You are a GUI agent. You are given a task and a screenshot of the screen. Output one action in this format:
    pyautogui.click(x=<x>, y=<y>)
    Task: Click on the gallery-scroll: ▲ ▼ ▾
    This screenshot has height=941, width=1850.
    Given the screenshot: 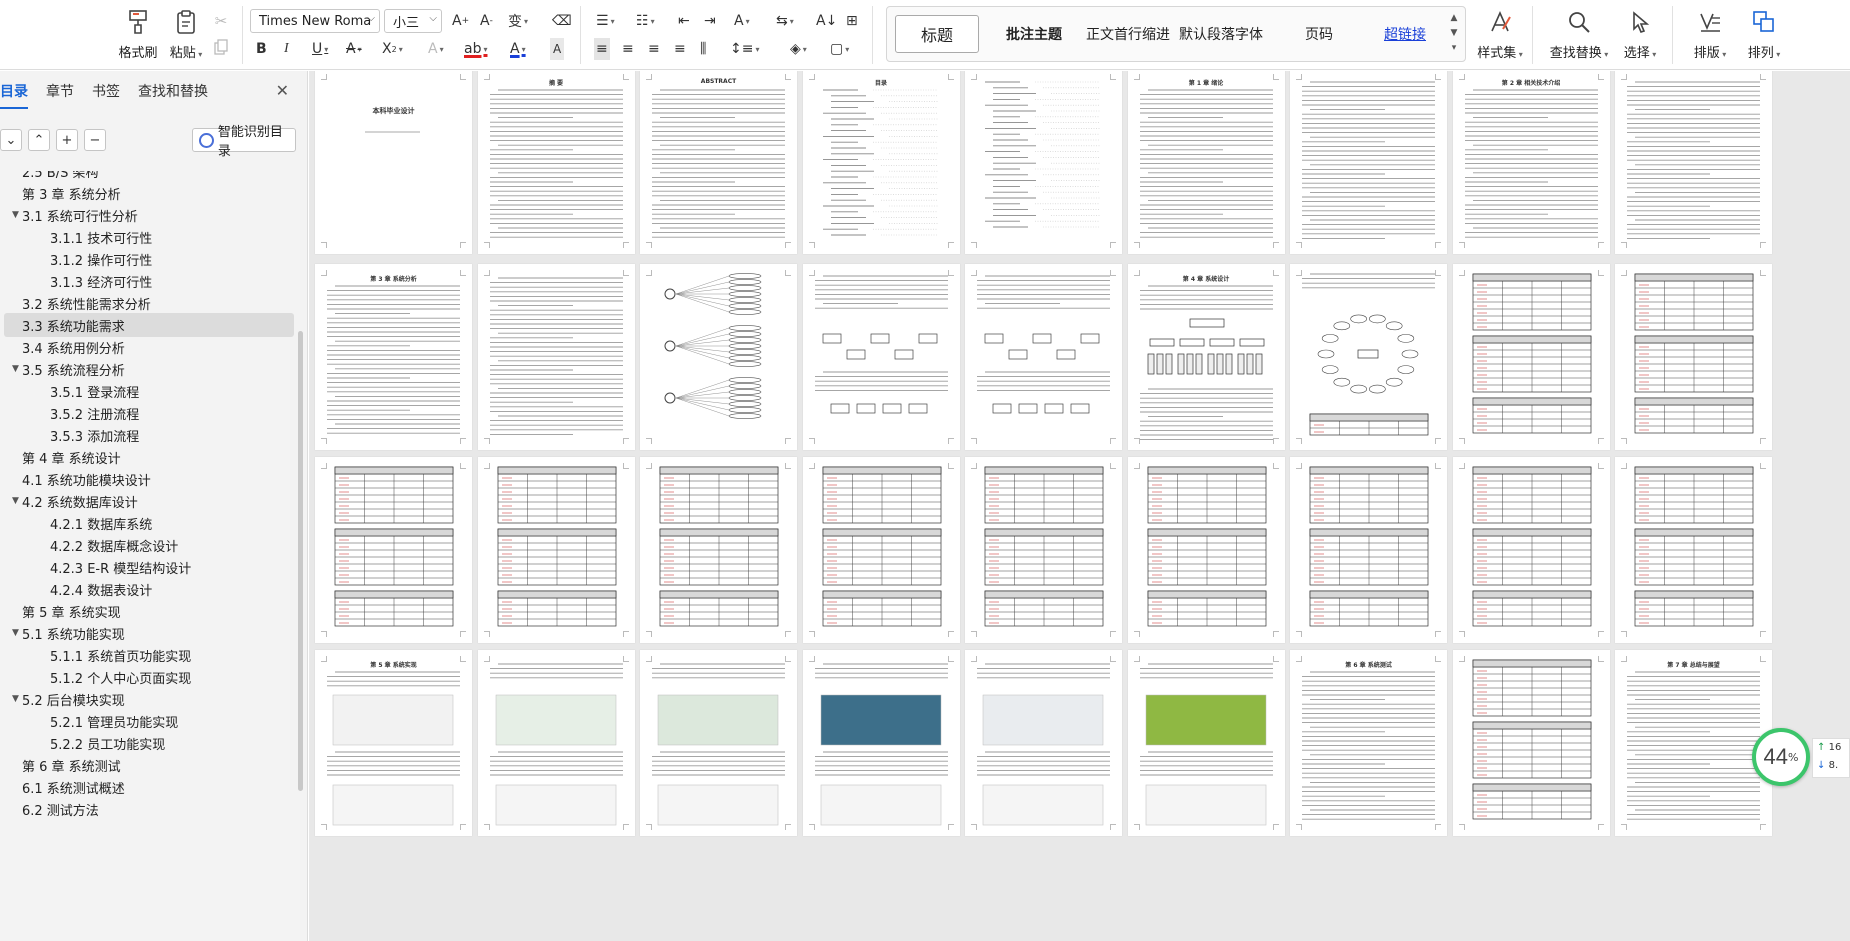 What is the action you would take?
    pyautogui.click(x=1454, y=33)
    